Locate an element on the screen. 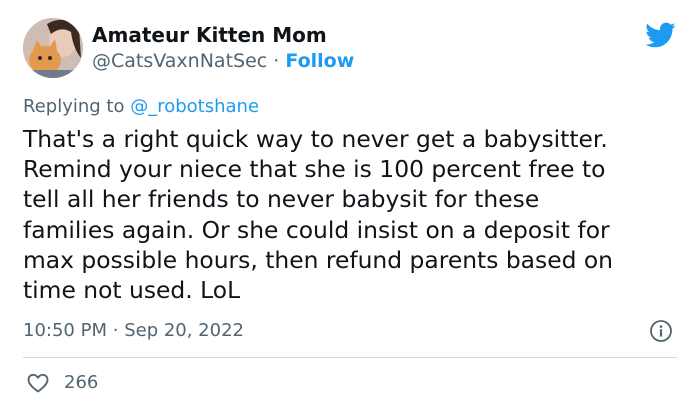  like-count: 266 is located at coordinates (81, 383).